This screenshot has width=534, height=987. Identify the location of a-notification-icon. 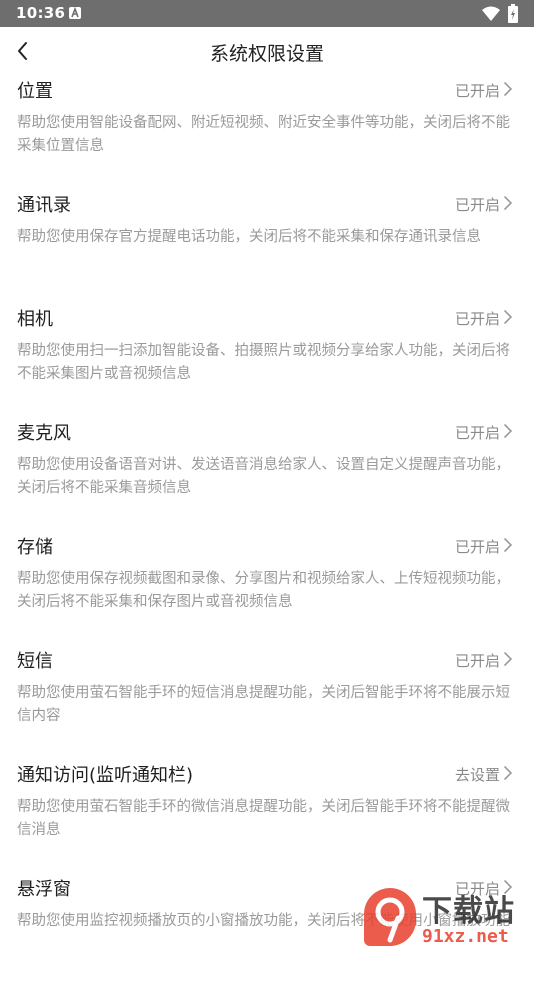
(75, 13).